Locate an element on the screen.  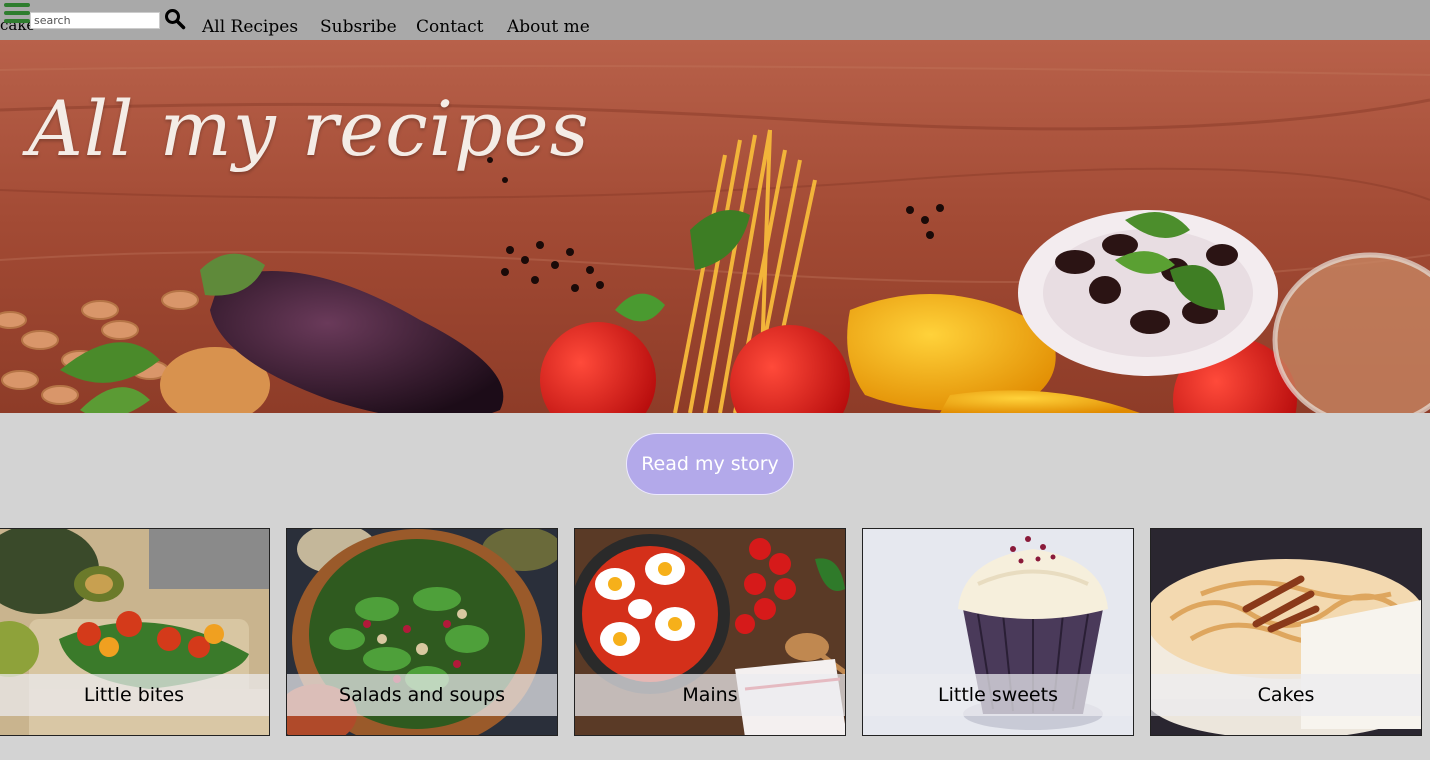
category-card-salads-and-soups: Salads and soups is located at coordinates (422, 632).